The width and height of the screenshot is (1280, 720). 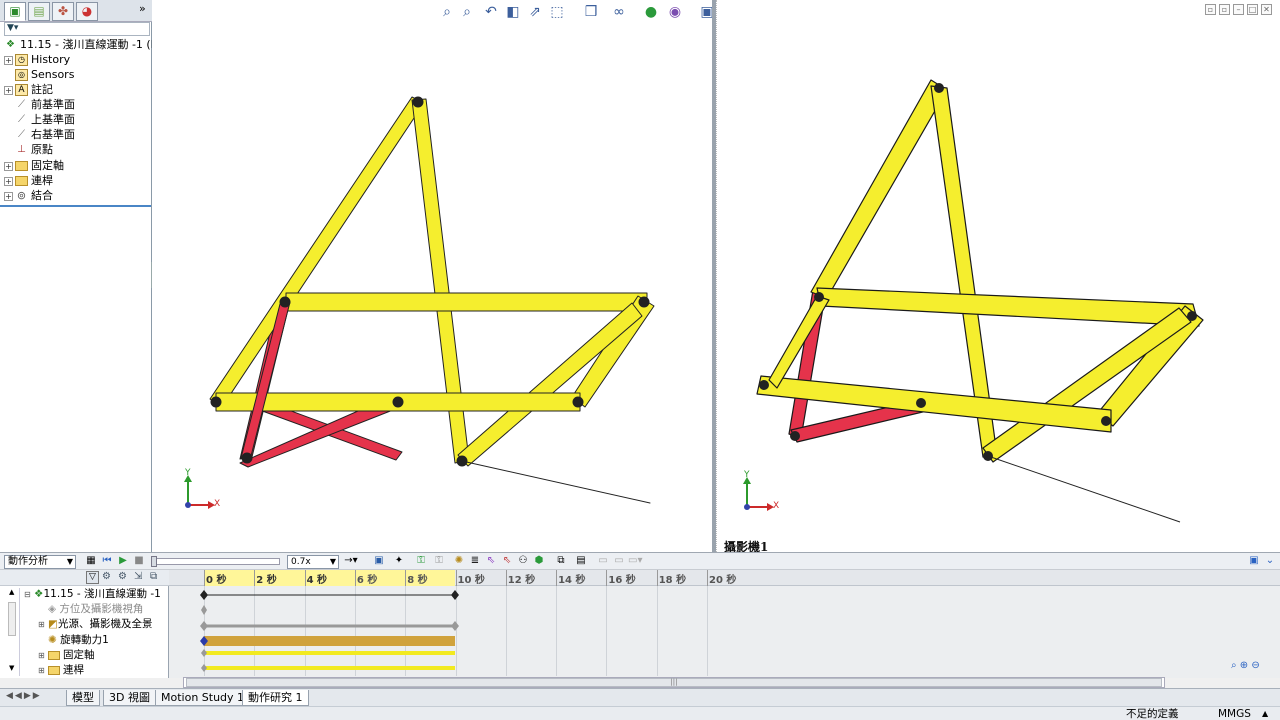 What do you see at coordinates (1252, 9) in the screenshot?
I see `viewport-maximize-icon: □` at bounding box center [1252, 9].